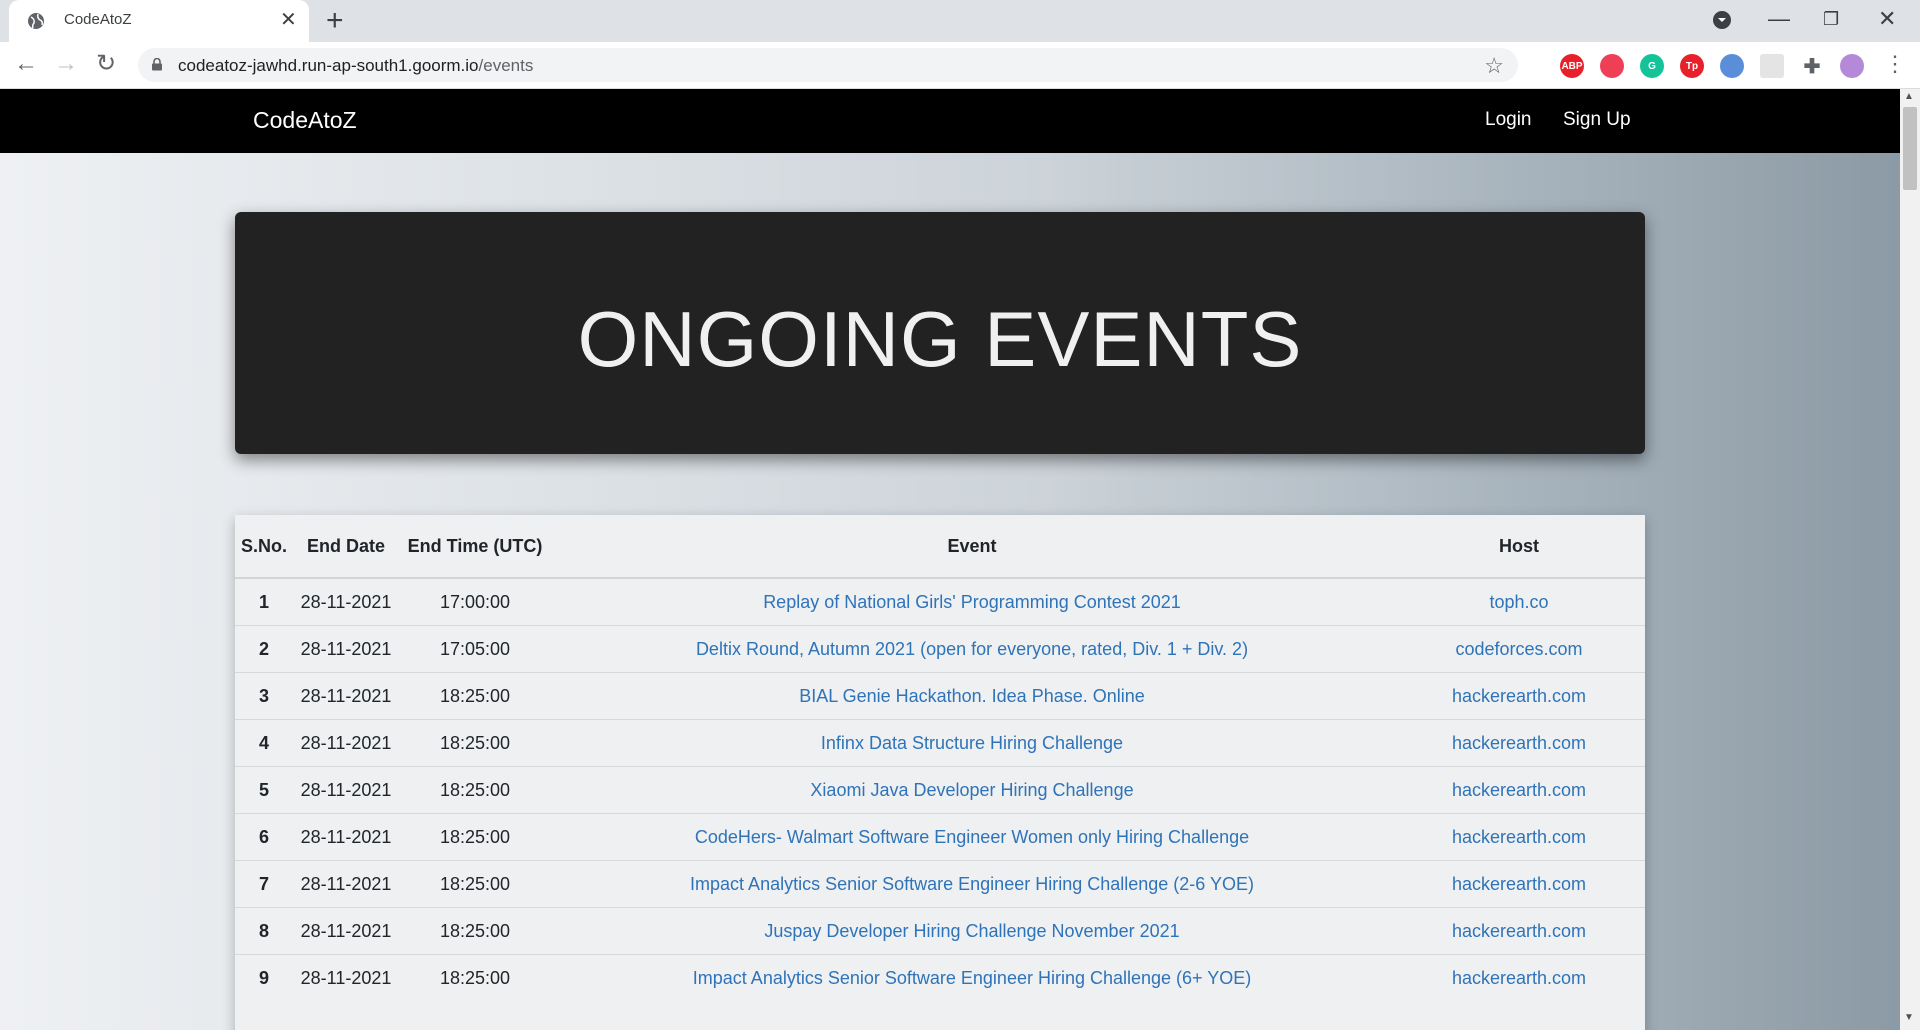 This screenshot has width=1920, height=1030. Describe the element at coordinates (1909, 96) in the screenshot. I see `scroll-up-arrow-icon: ▲` at that location.